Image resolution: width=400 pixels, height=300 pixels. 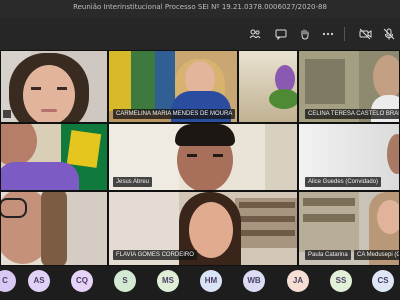 What do you see at coordinates (343, 182) in the screenshot?
I see `participant-name: Alice Guedes (Convidado)` at bounding box center [343, 182].